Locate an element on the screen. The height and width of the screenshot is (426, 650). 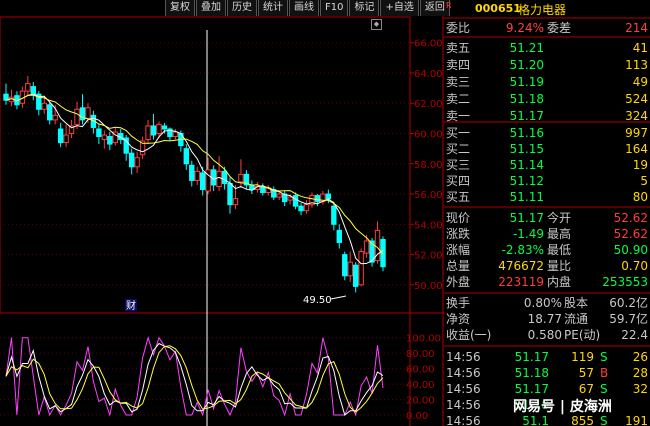
sell-price-5: 51.21 is located at coordinates (527, 48).